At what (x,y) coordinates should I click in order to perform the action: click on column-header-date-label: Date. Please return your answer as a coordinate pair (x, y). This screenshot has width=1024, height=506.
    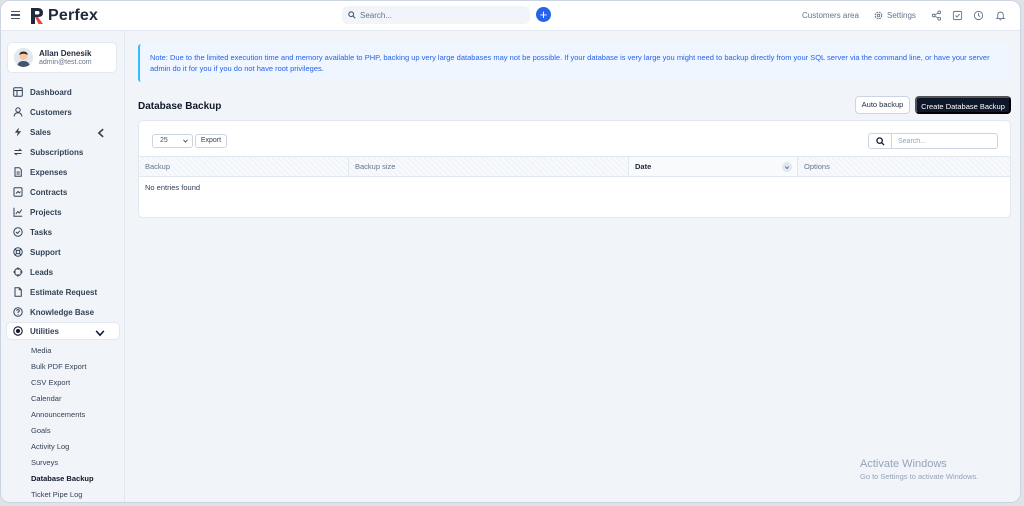
    Looking at the image, I should click on (643, 166).